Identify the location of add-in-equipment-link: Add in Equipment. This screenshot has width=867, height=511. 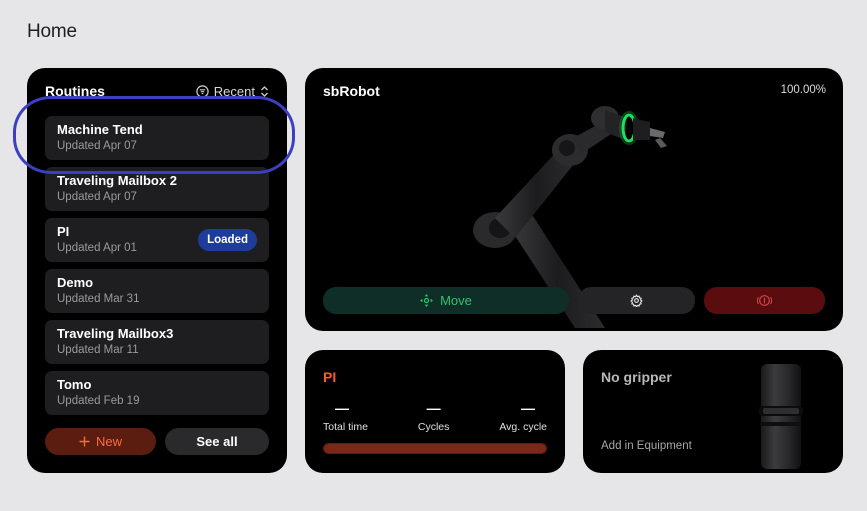
(646, 446).